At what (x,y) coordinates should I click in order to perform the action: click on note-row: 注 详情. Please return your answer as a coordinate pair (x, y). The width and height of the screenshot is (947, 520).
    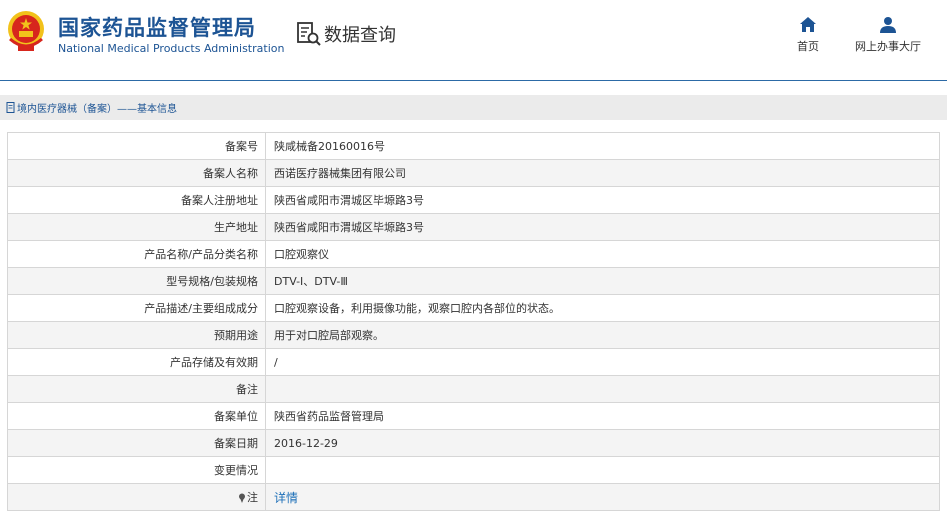
    Looking at the image, I should click on (473, 497).